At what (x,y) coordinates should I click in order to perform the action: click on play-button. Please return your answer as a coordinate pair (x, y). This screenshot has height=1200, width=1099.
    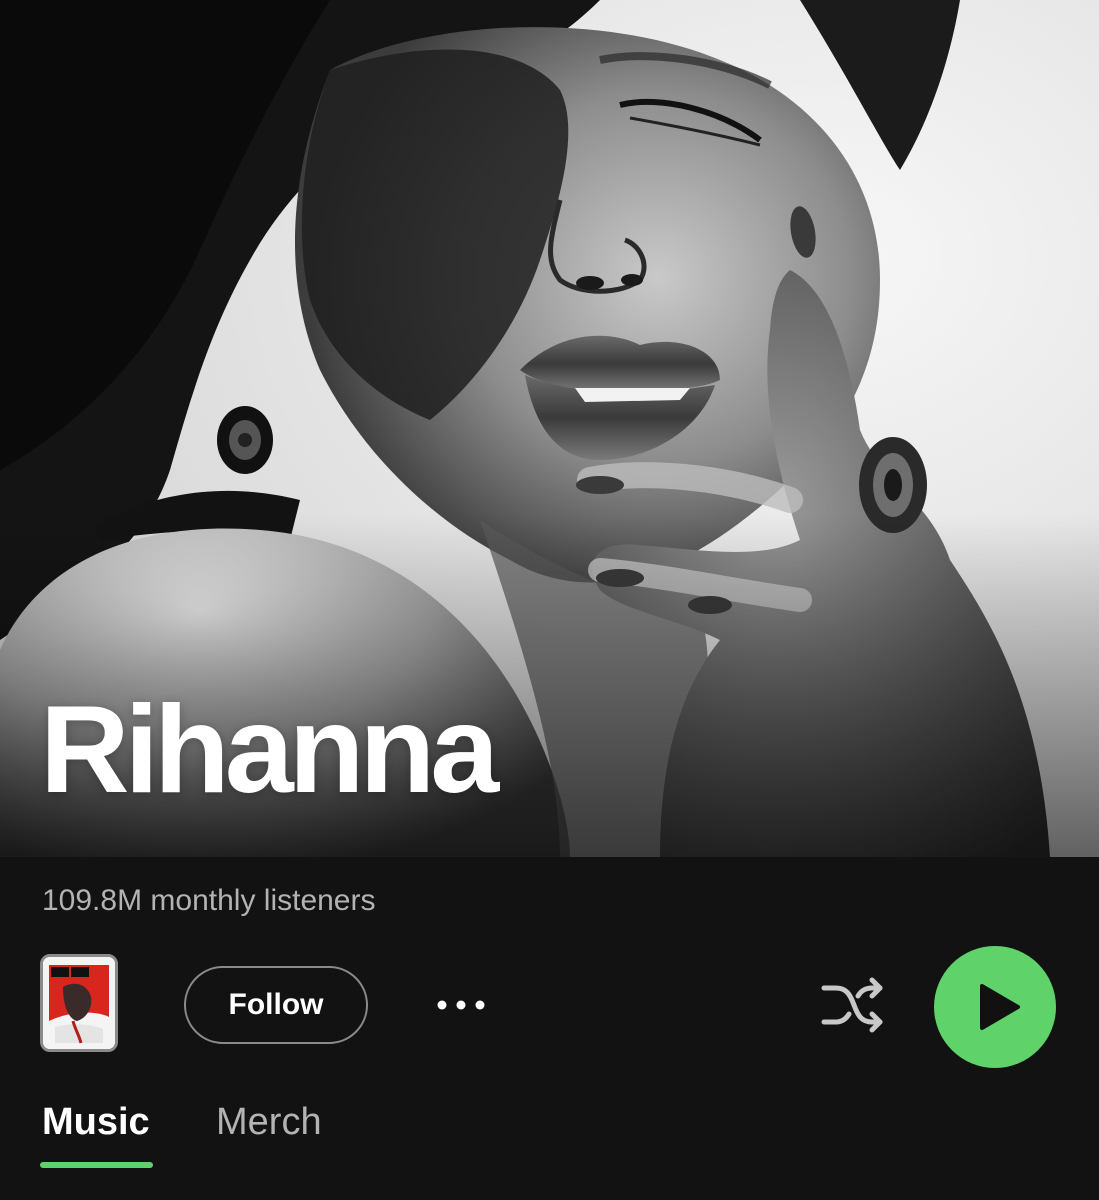
    Looking at the image, I should click on (995, 1007).